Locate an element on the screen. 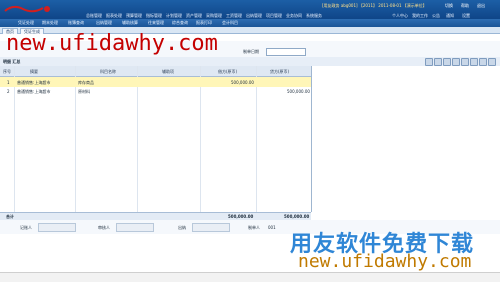  submenu-contacts: 往来管理 is located at coordinates (156, 23).